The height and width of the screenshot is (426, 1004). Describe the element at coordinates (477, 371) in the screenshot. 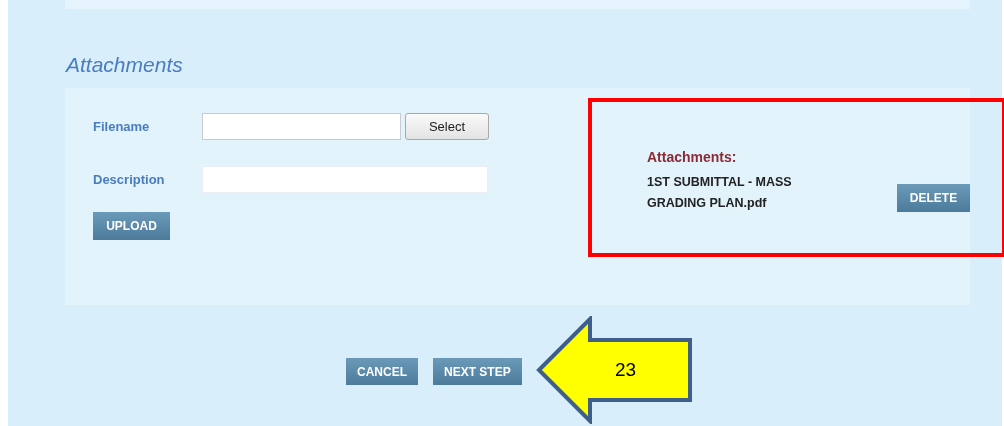

I see `footer-button: NEXT STEP` at that location.